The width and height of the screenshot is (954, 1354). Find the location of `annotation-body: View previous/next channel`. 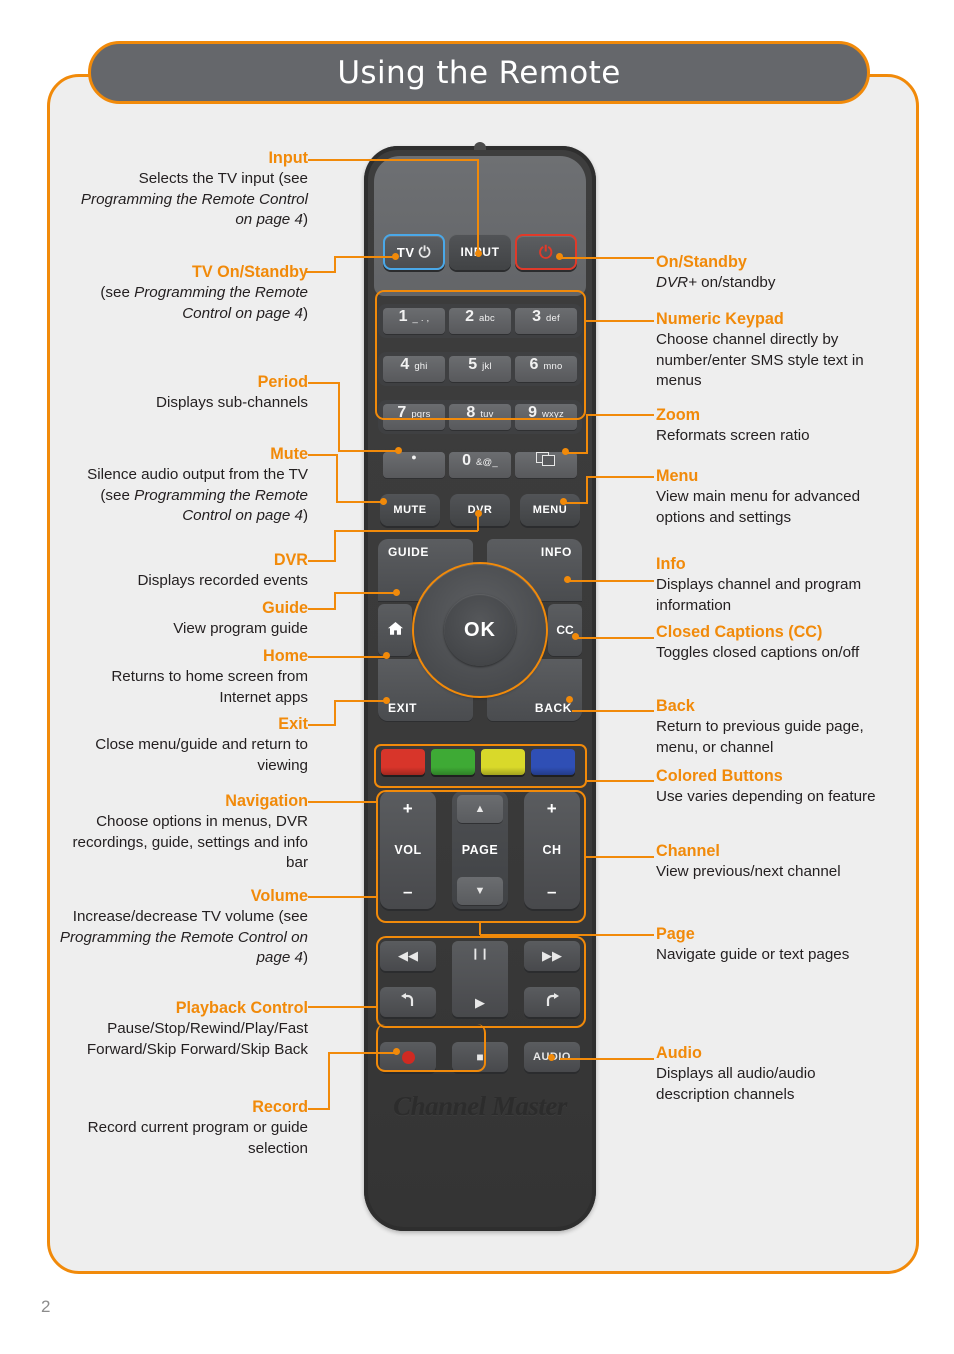

annotation-body: View previous/next channel is located at coordinates (748, 871).